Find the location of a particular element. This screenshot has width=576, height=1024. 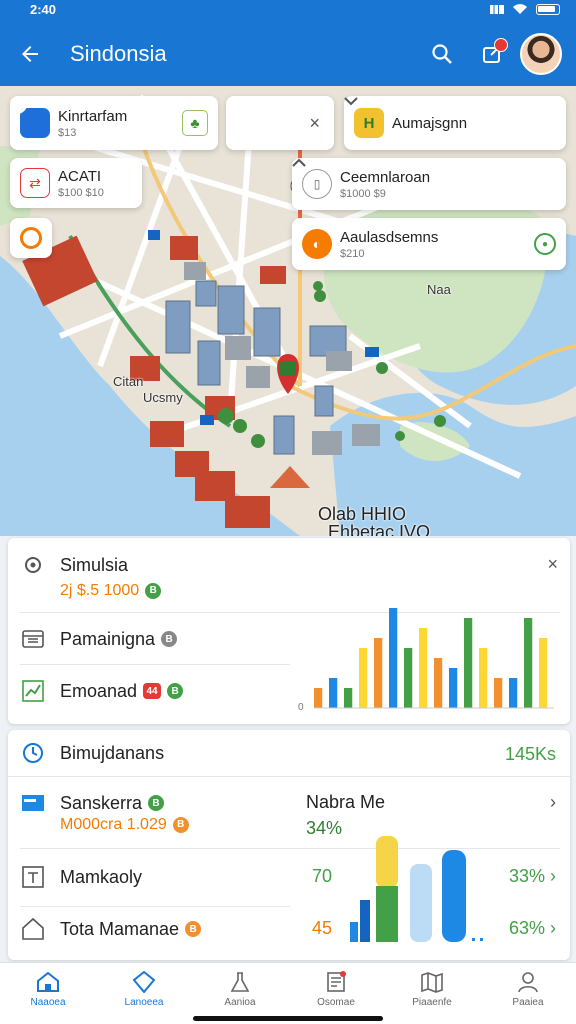

emoanad-row: Emoanad 44 B is located at coordinates (96, 691).